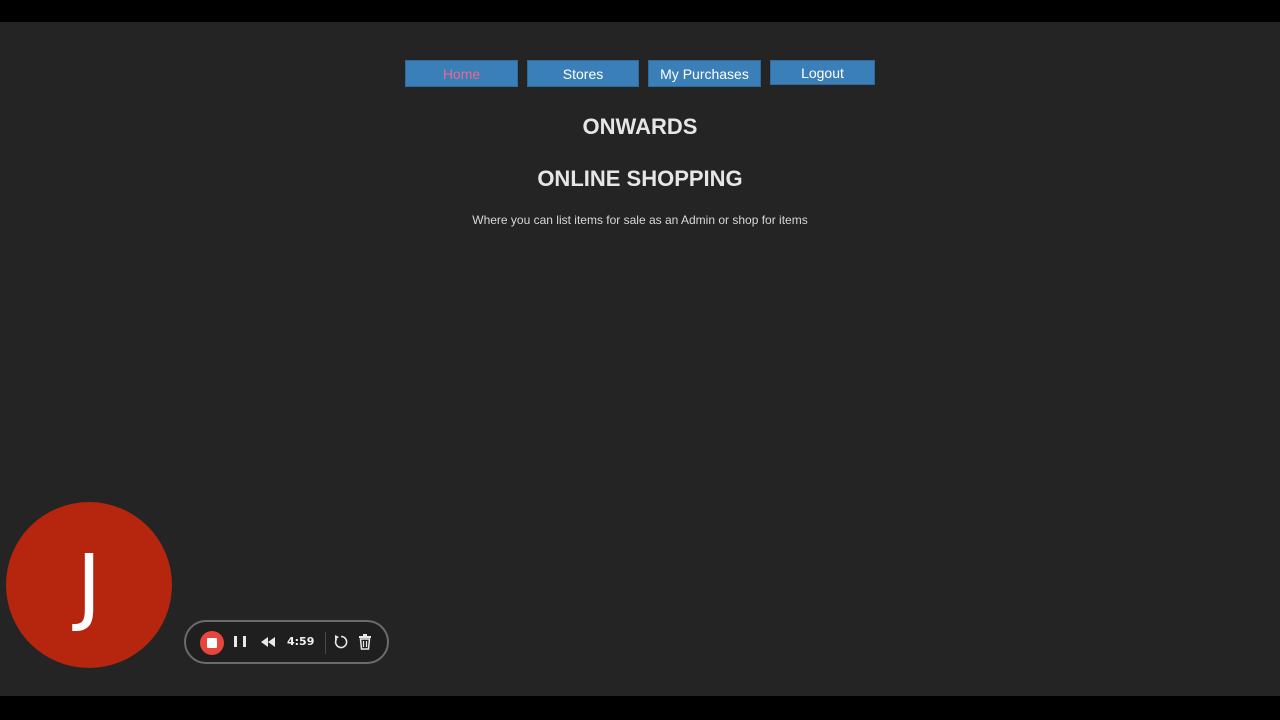 Image resolution: width=1280 pixels, height=720 pixels. I want to click on nav-my-purchases-button: My Purchases, so click(704, 73).